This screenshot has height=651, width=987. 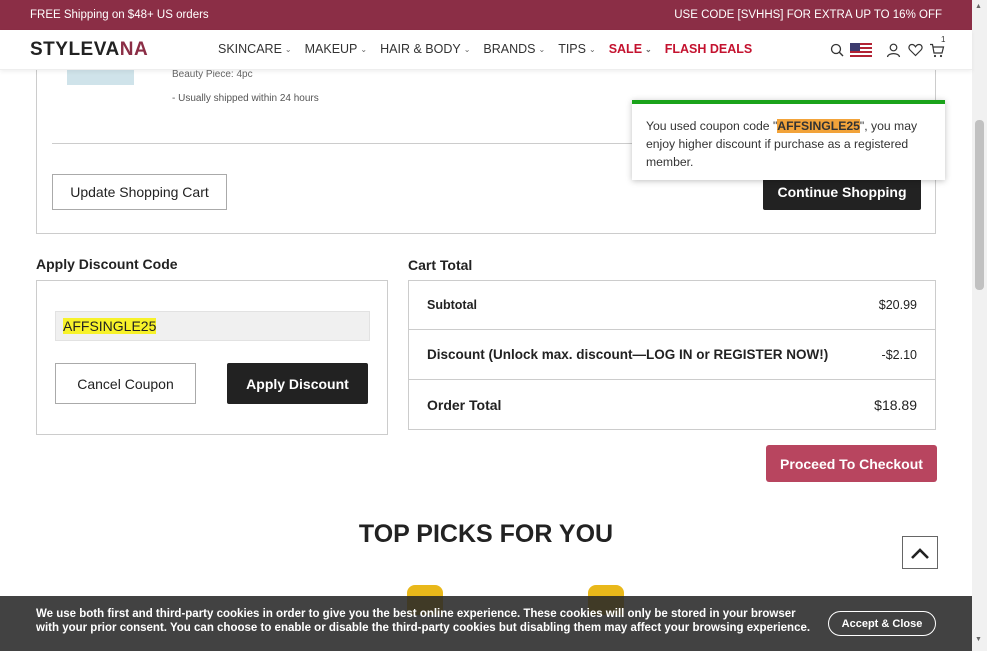 I want to click on menu-label: TIPS, so click(x=572, y=49).